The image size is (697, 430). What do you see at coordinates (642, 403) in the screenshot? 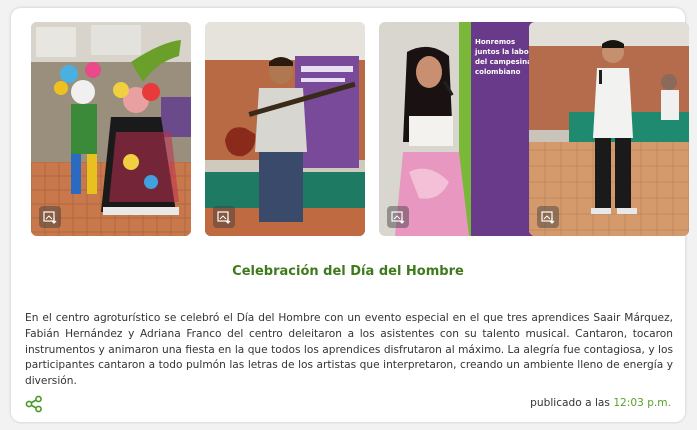
I see `published-time: 12:03 p.m.` at bounding box center [642, 403].